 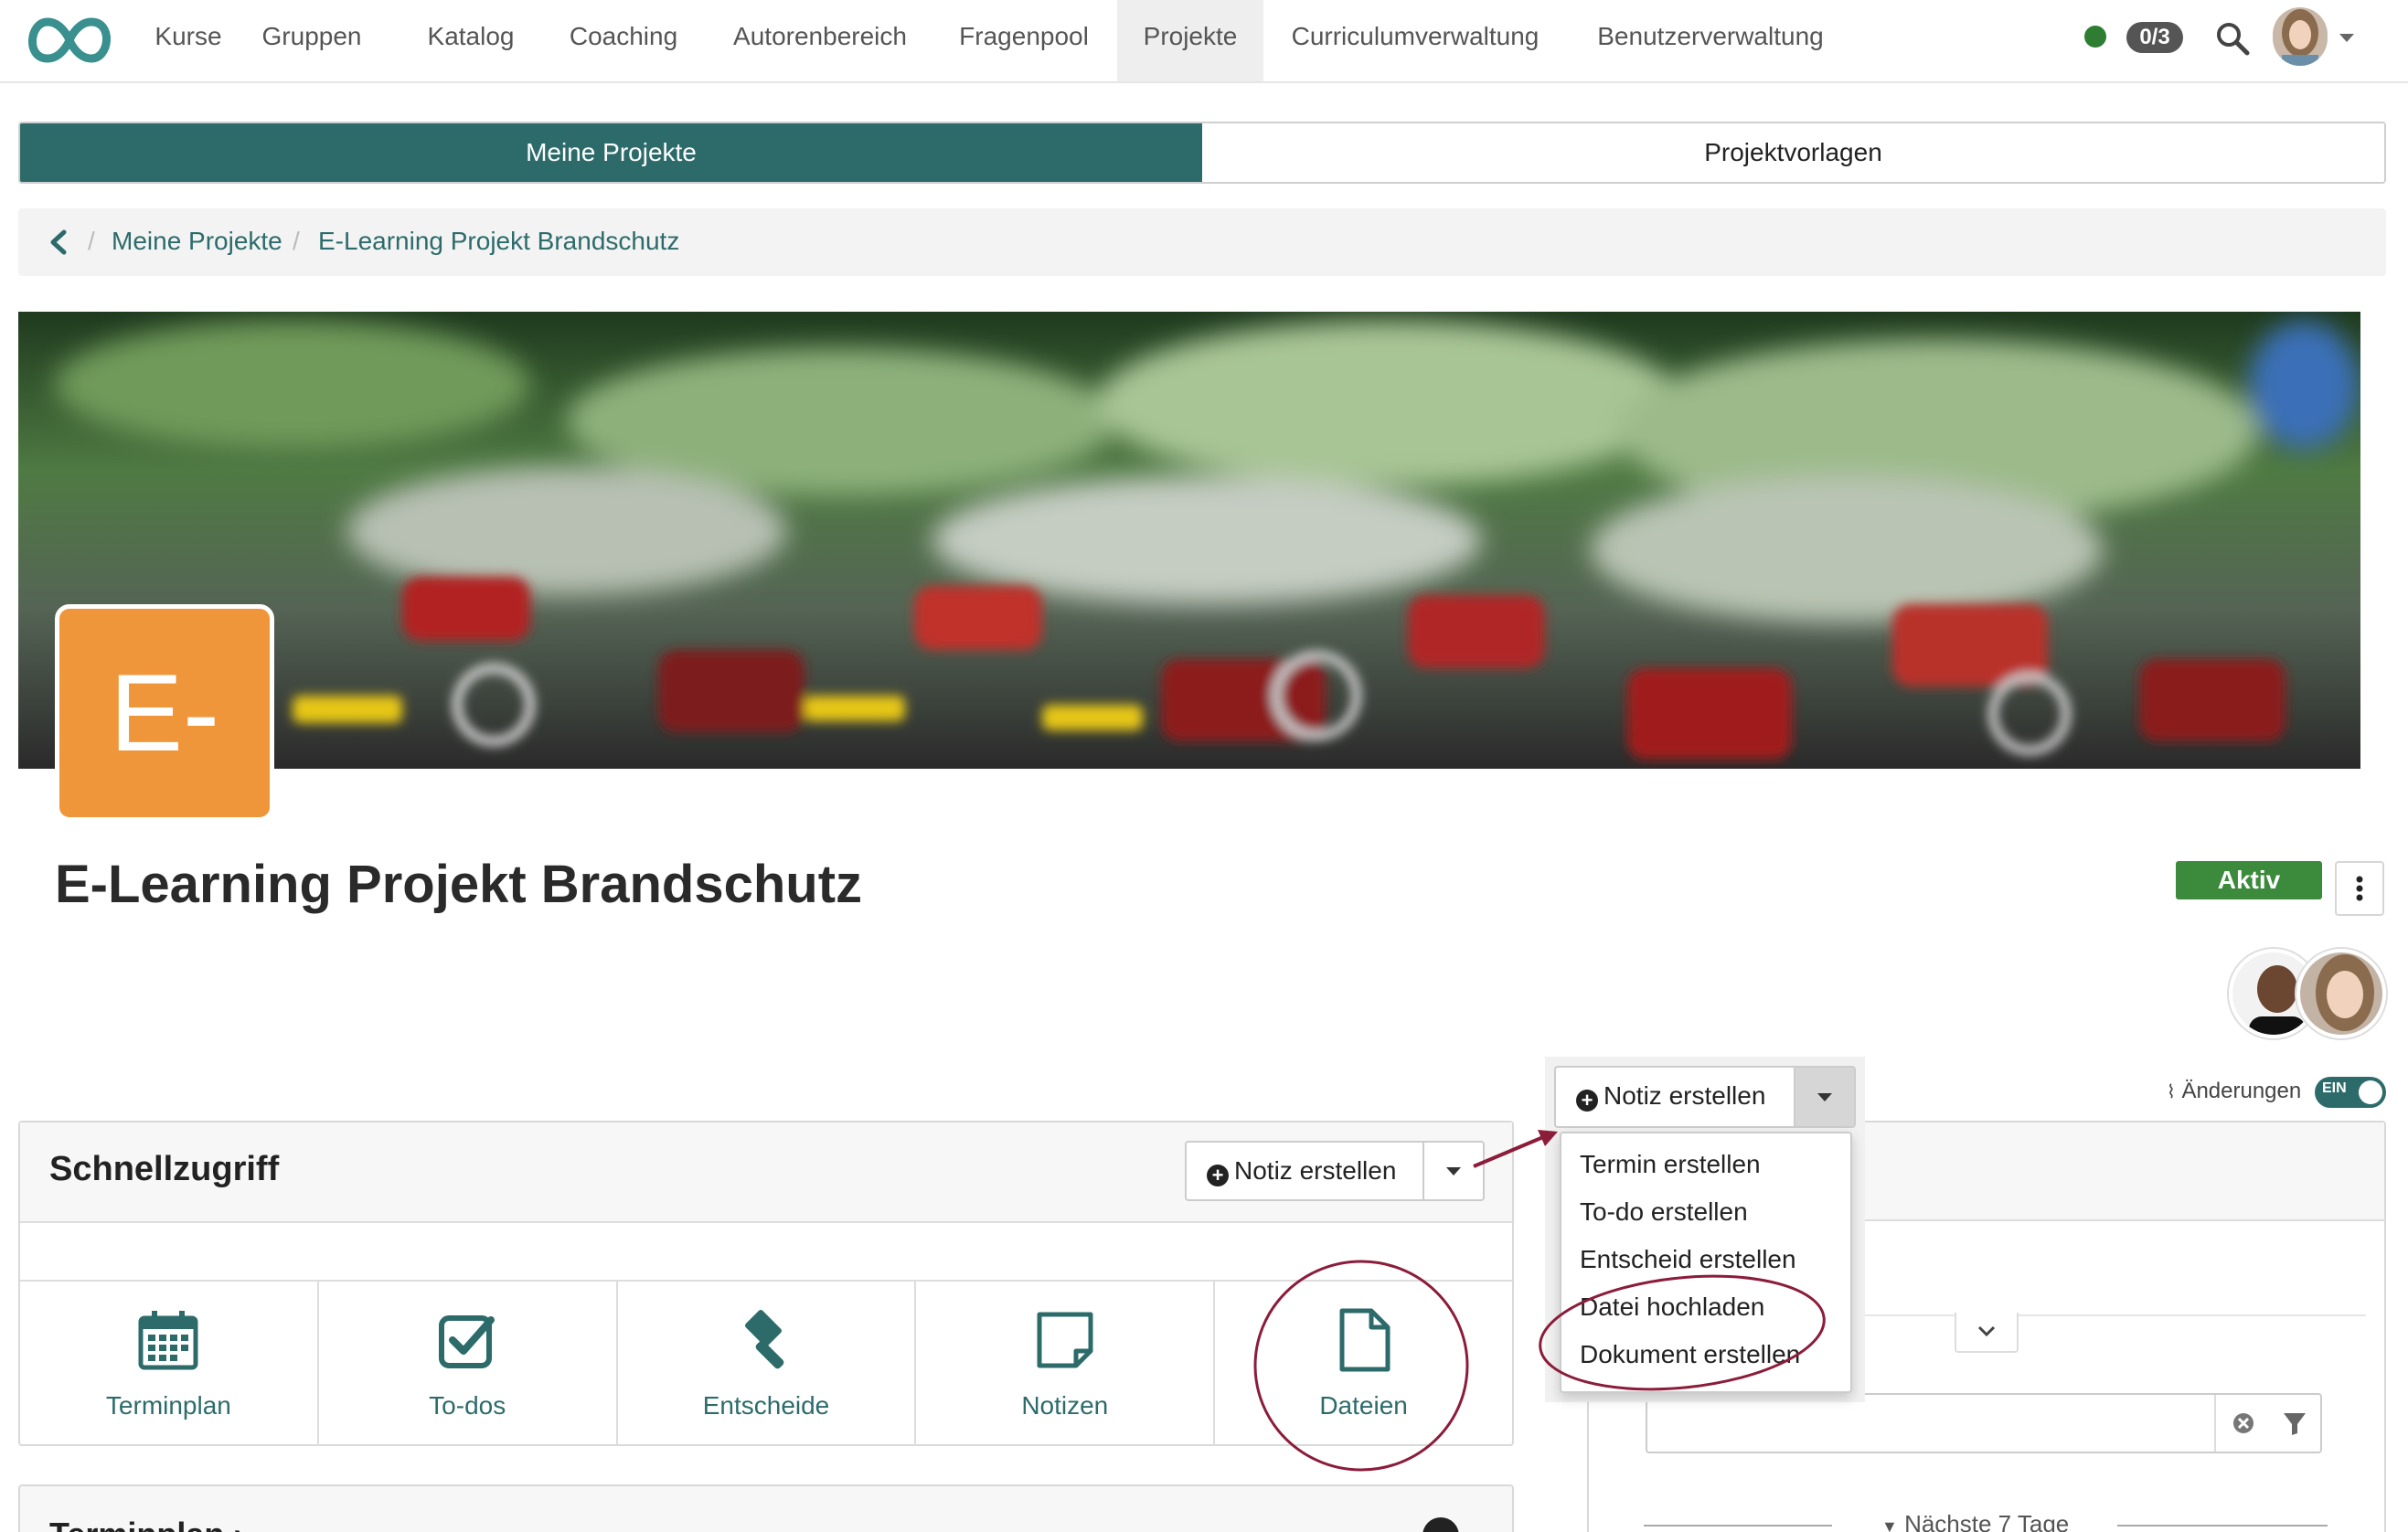 I want to click on filter-dropdown-toggle, so click(x=1987, y=1333).